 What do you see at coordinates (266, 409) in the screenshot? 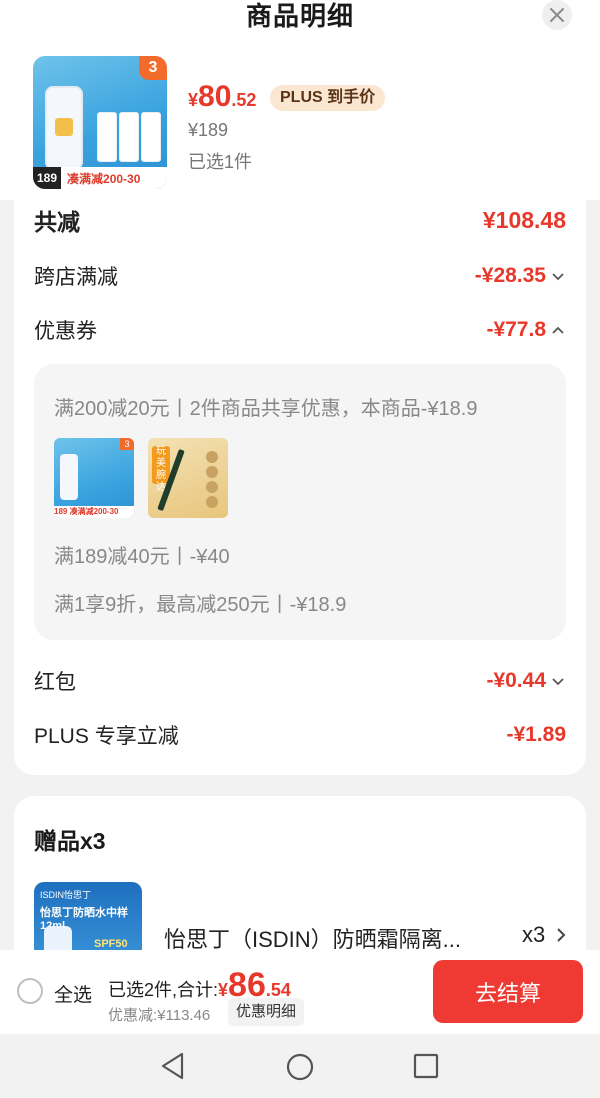
I see `coupon-line: 满200减20元丨2件商品共享优惠，本商品-¥18.9` at bounding box center [266, 409].